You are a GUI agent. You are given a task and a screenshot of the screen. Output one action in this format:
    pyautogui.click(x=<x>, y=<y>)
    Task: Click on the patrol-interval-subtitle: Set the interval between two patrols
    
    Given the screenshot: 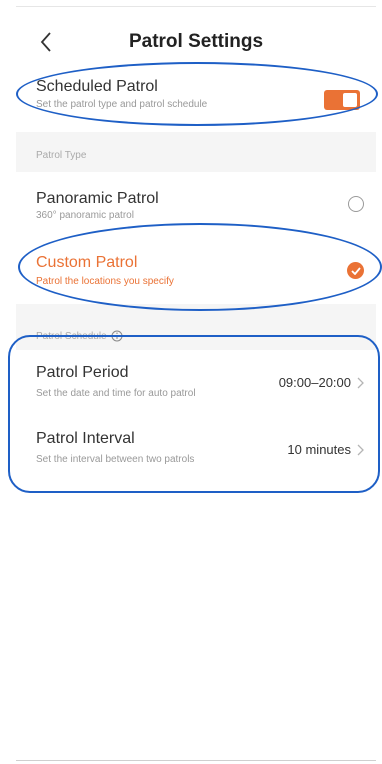 What is the action you would take?
    pyautogui.click(x=115, y=459)
    